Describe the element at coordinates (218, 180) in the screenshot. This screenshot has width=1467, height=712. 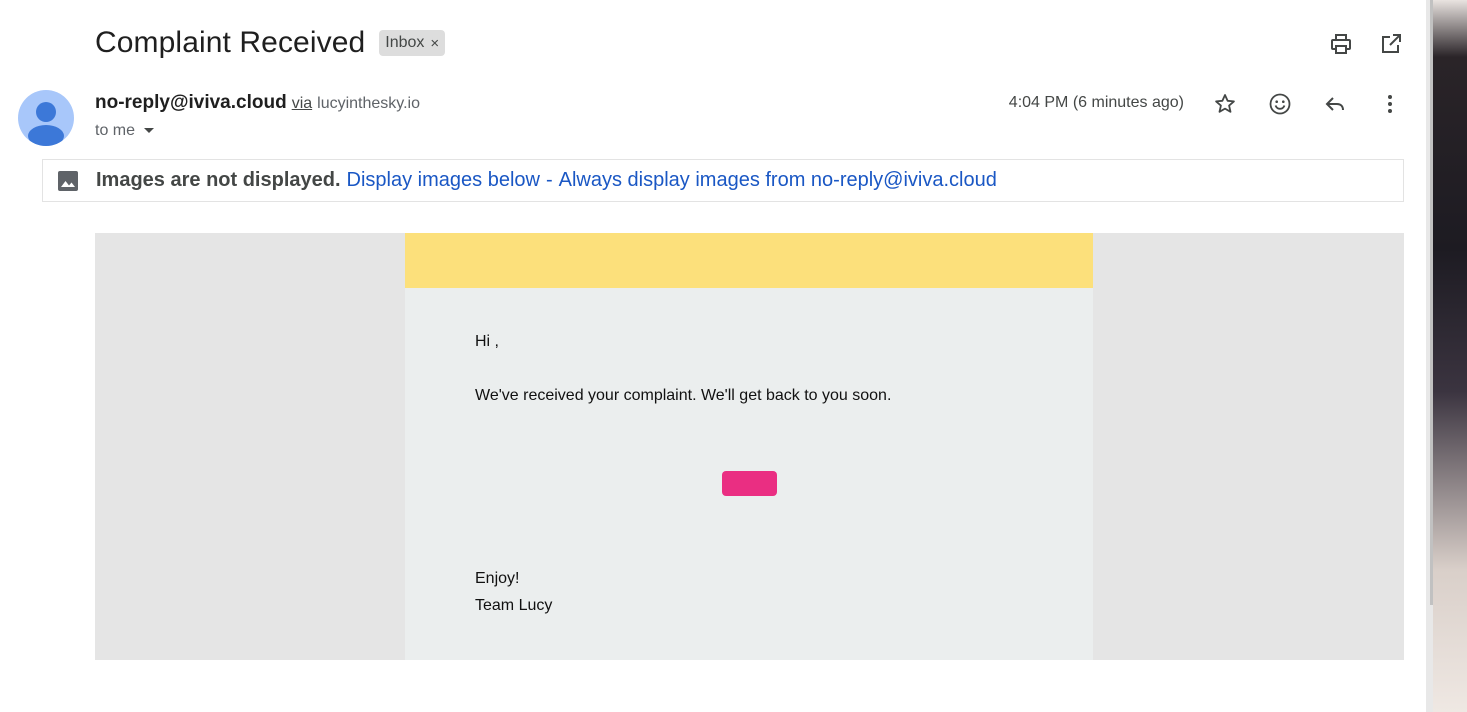
I see `images-notice-text: Images are not displayed.` at that location.